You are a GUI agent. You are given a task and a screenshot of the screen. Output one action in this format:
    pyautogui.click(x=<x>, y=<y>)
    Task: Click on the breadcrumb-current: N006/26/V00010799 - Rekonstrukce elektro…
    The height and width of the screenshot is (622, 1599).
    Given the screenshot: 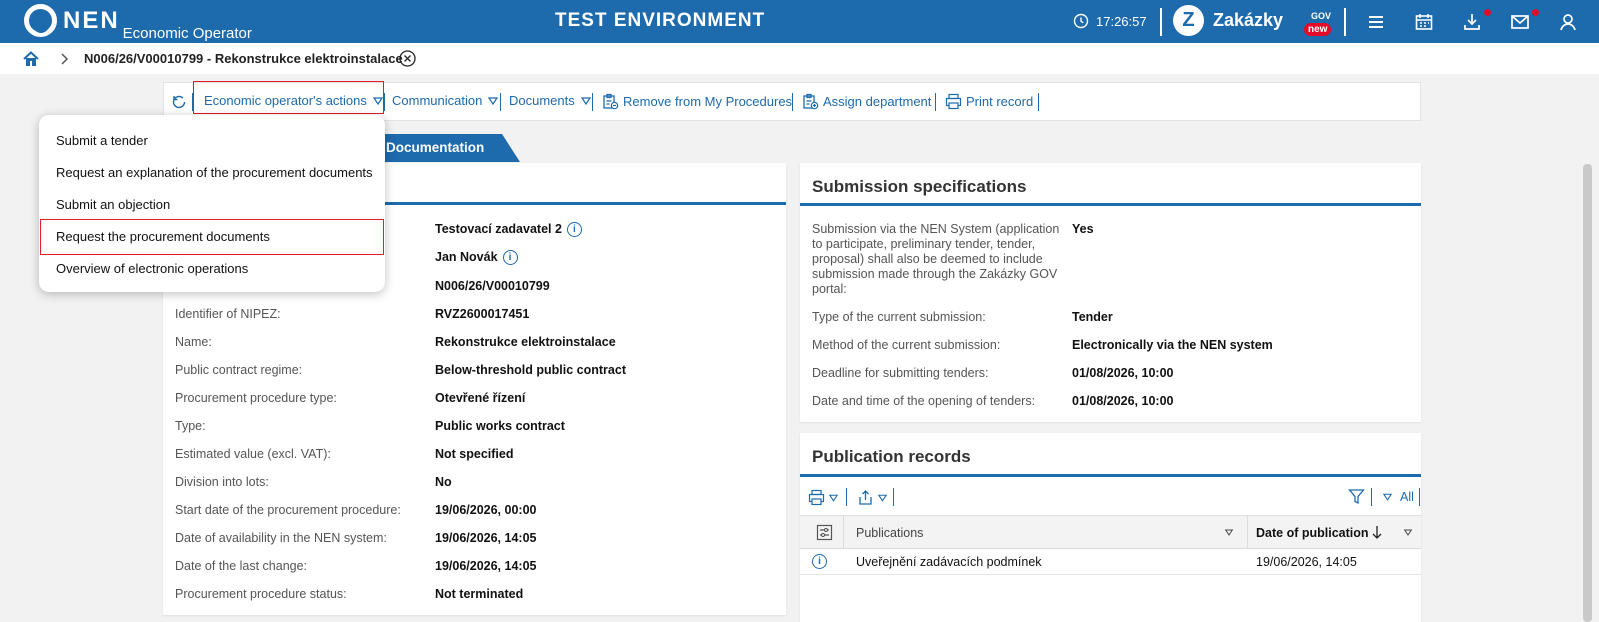 What is the action you would take?
    pyautogui.click(x=243, y=58)
    